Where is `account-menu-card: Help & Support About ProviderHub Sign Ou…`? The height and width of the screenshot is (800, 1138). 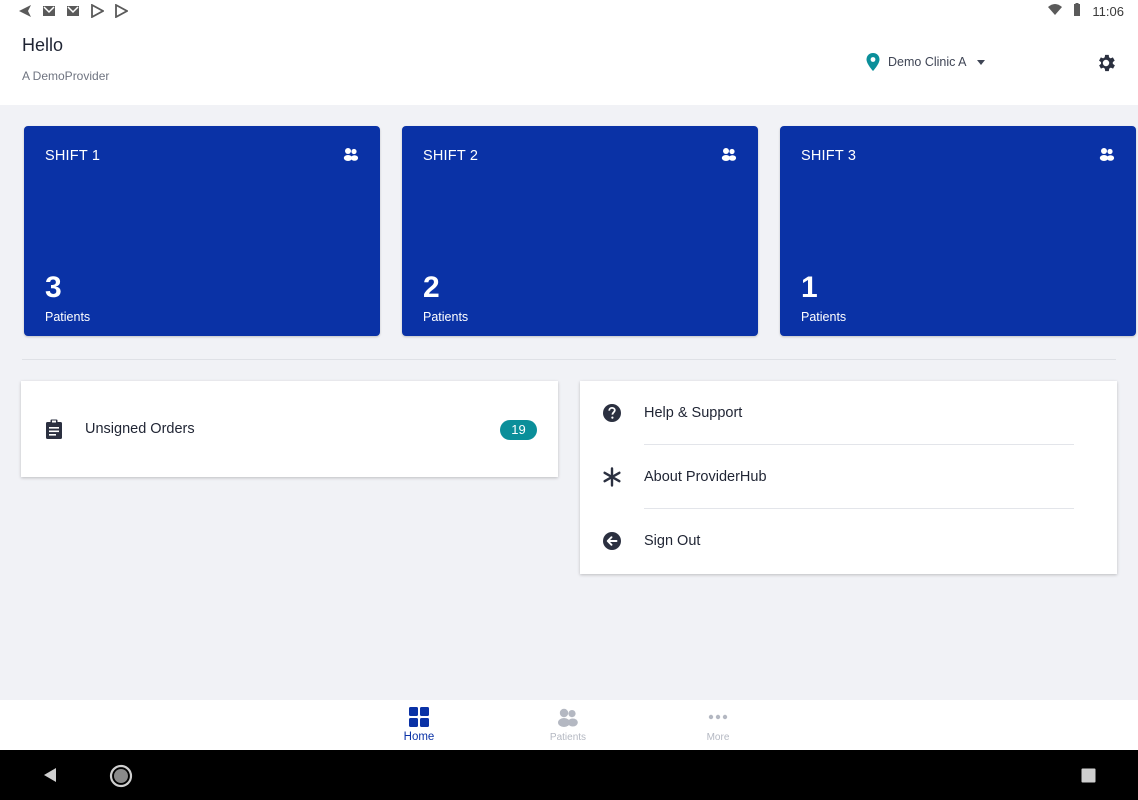
account-menu-card: Help & Support About ProviderHub Sign Ou… is located at coordinates (848, 477).